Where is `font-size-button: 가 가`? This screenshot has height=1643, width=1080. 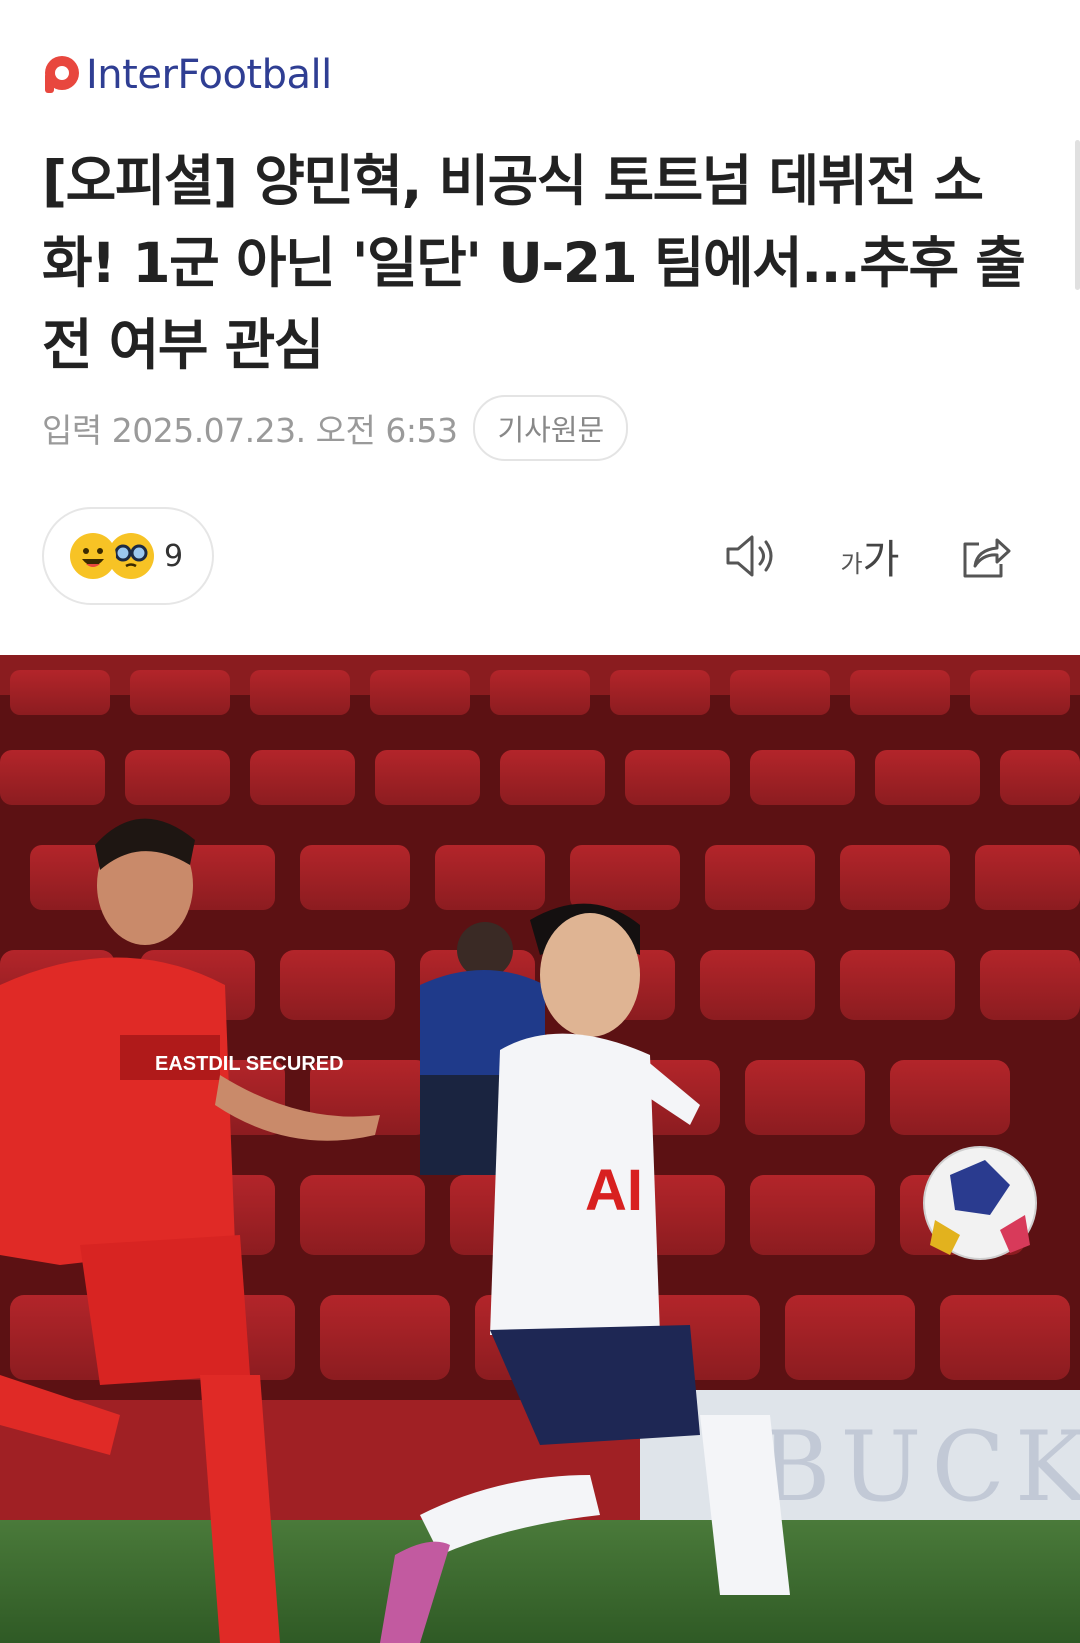 font-size-button: 가 가 is located at coordinates (870, 556).